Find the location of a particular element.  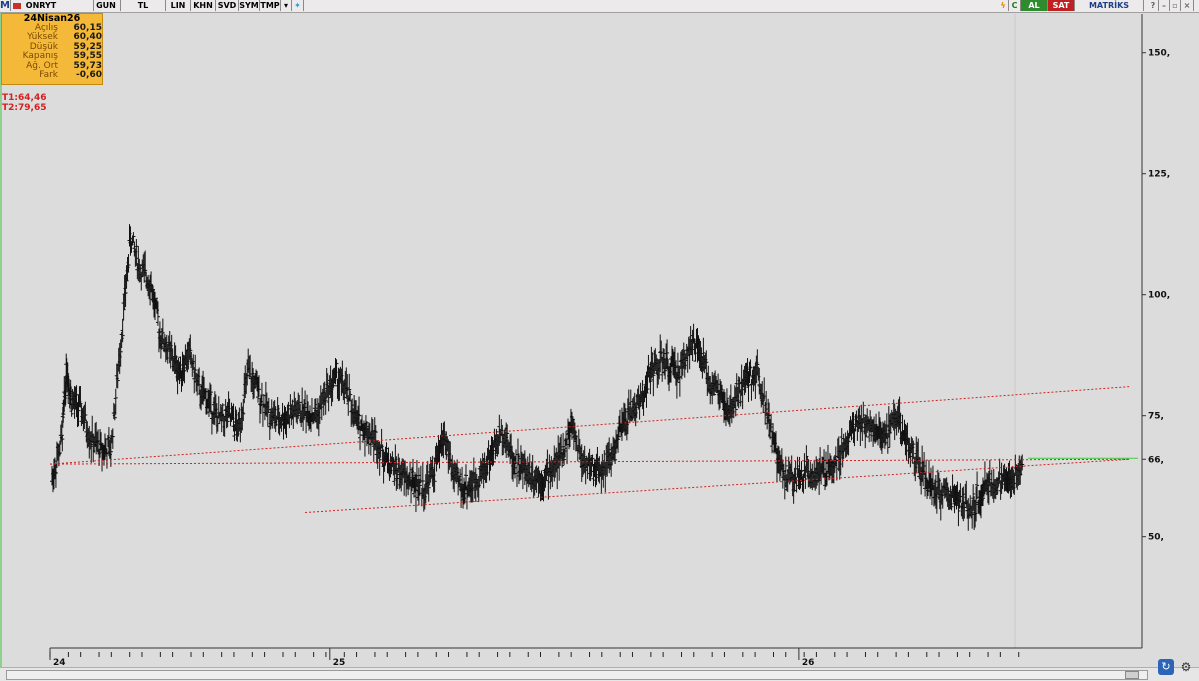

x-tick-label: 26 is located at coordinates (808, 662).